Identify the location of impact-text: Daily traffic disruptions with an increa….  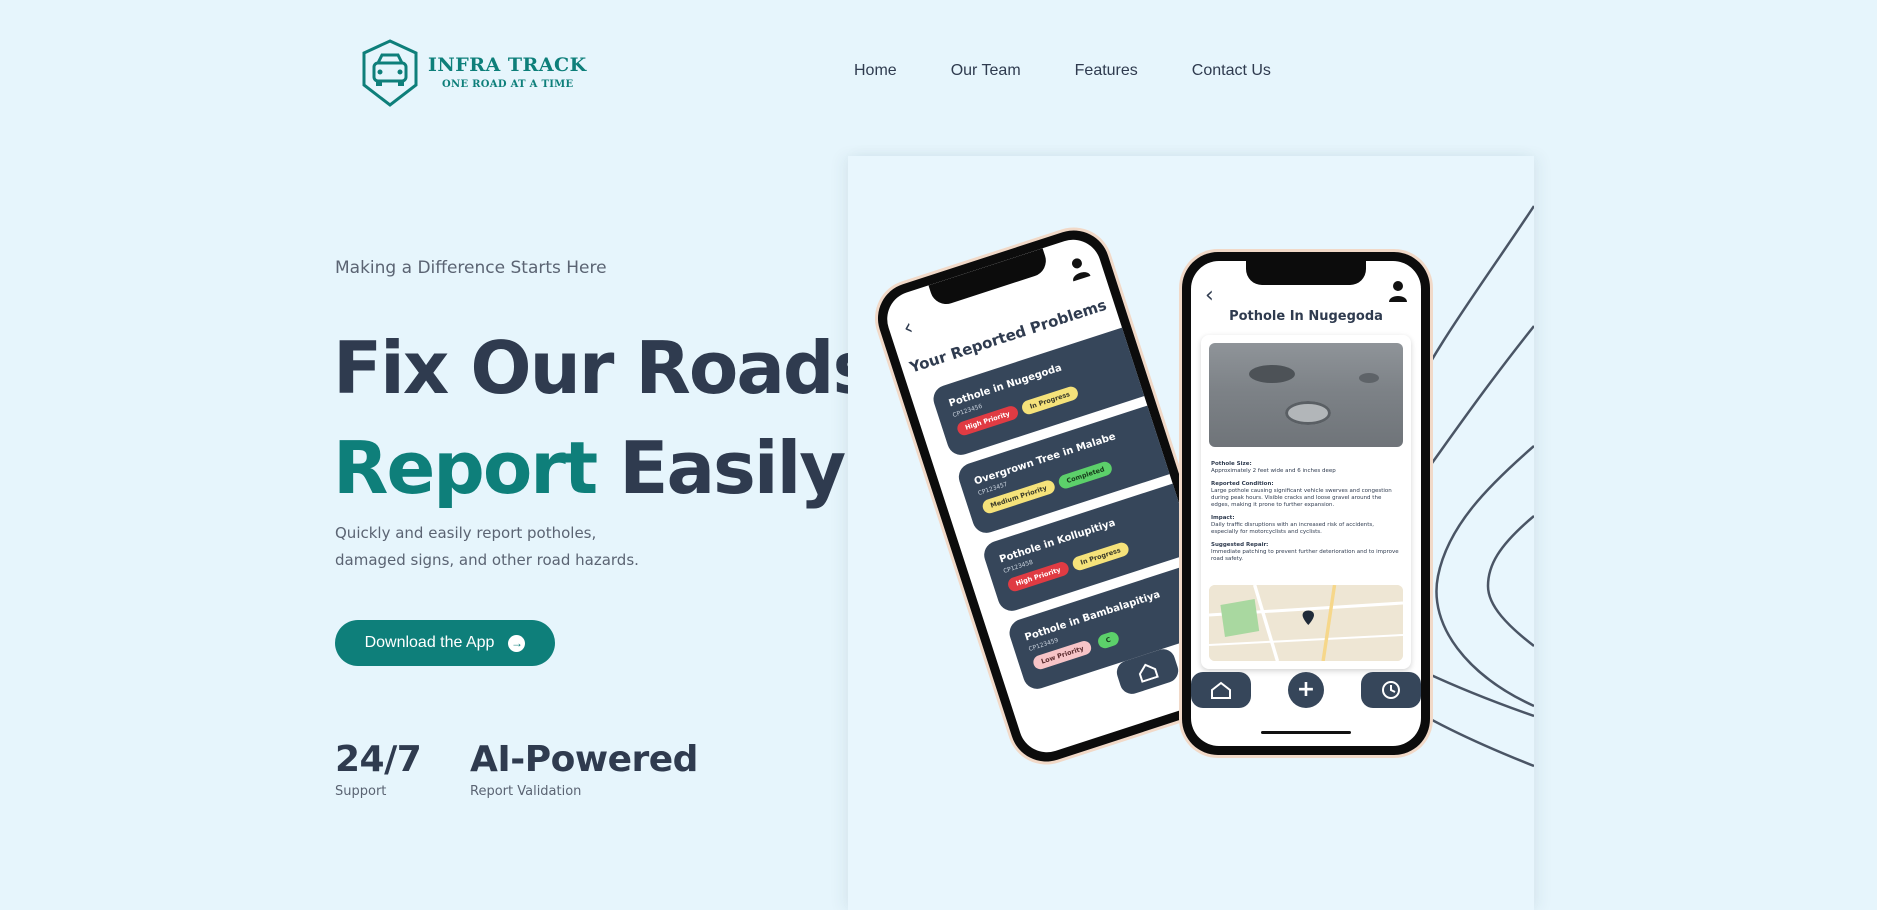
(1292, 528).